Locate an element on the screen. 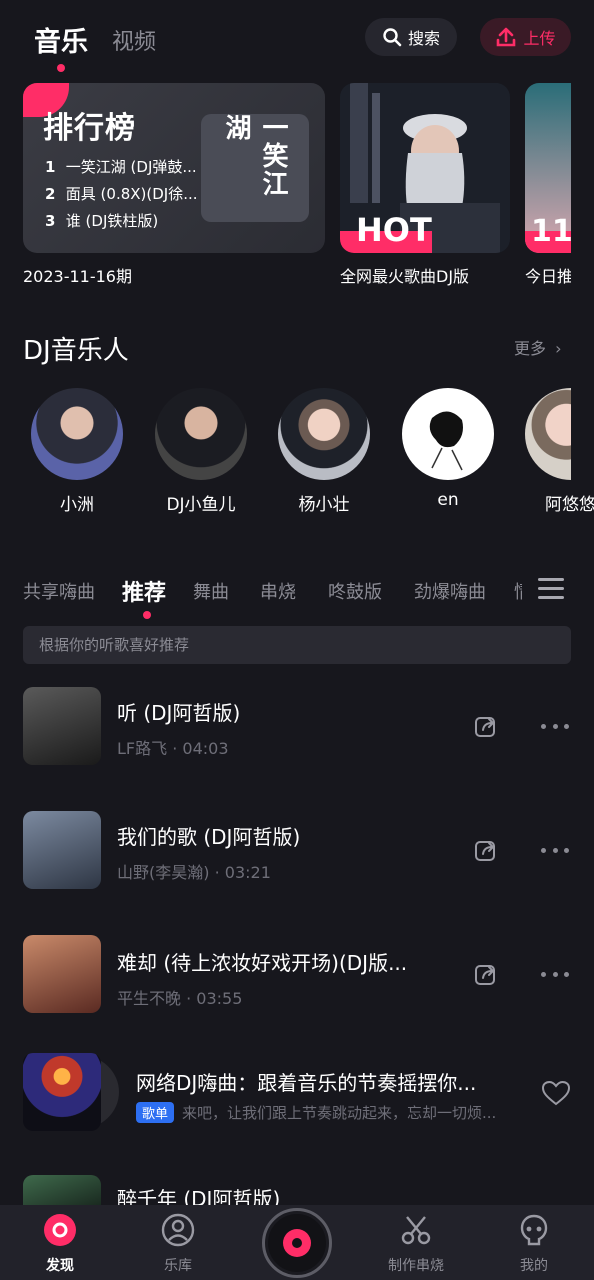 The image size is (594, 1280). cover-calligraphy: 一笑江湖 is located at coordinates (254, 156).